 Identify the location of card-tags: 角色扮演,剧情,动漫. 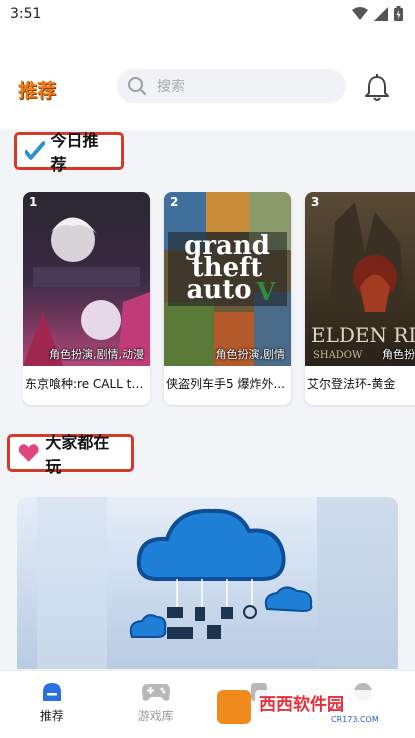
(96, 354).